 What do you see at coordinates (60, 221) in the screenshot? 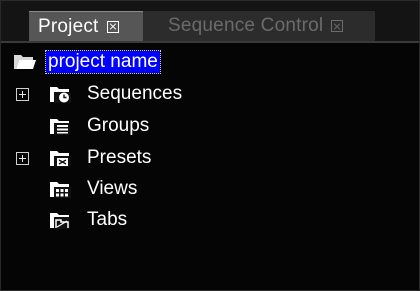
I see `tabs-folder-icon` at bounding box center [60, 221].